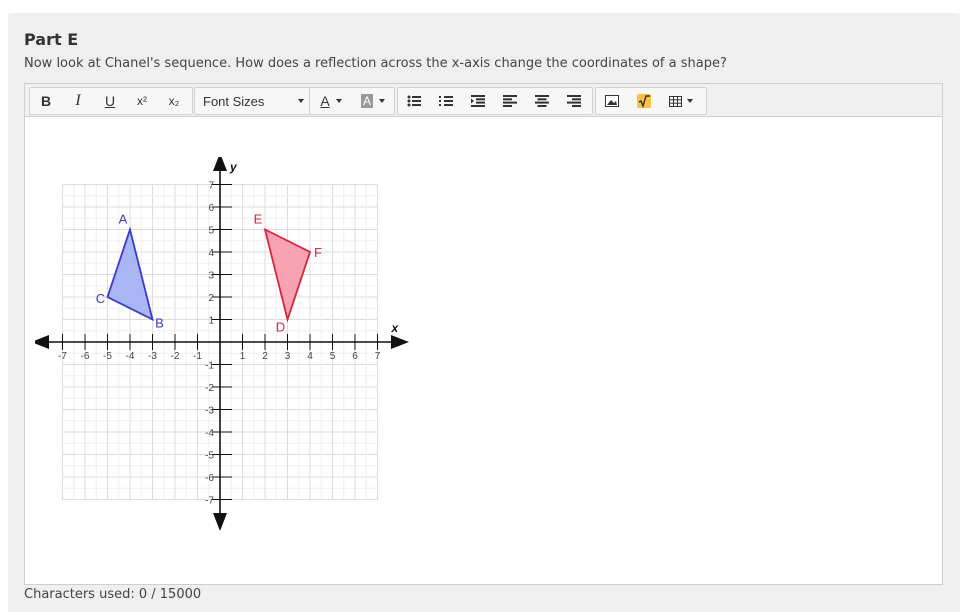 The image size is (974, 612). I want to click on numbered-list-button, so click(446, 101).